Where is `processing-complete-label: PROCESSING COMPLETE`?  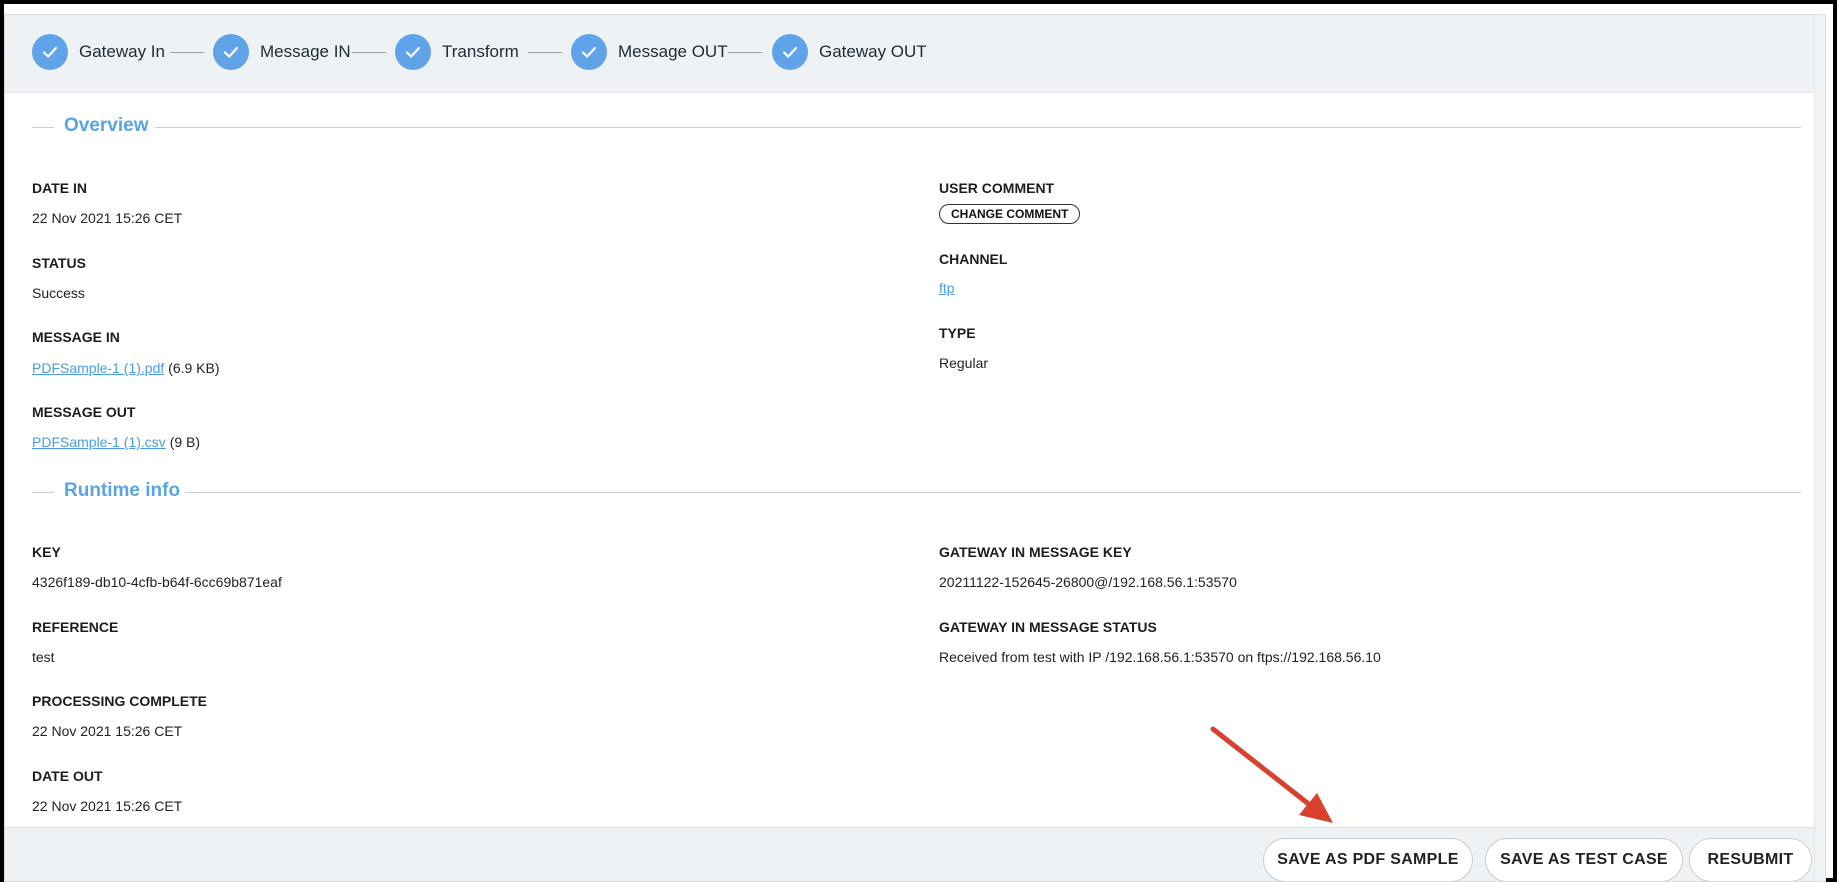 processing-complete-label: PROCESSING COMPLETE is located at coordinates (120, 701).